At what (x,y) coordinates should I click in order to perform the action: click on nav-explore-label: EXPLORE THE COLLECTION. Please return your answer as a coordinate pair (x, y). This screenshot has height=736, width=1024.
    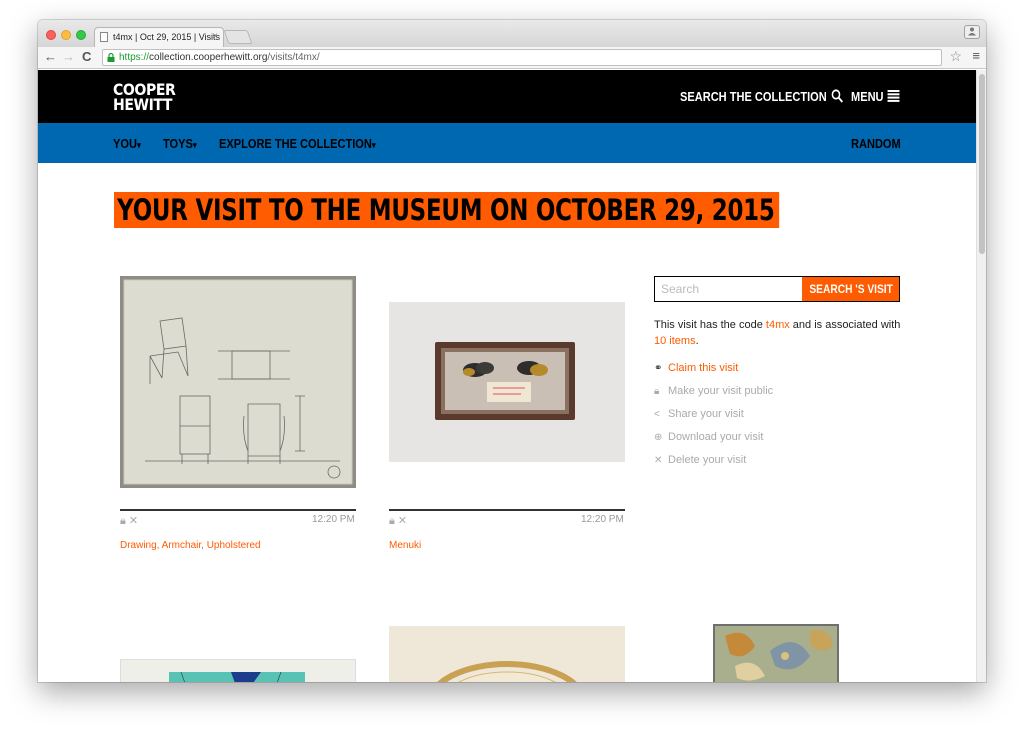
    Looking at the image, I should click on (295, 143).